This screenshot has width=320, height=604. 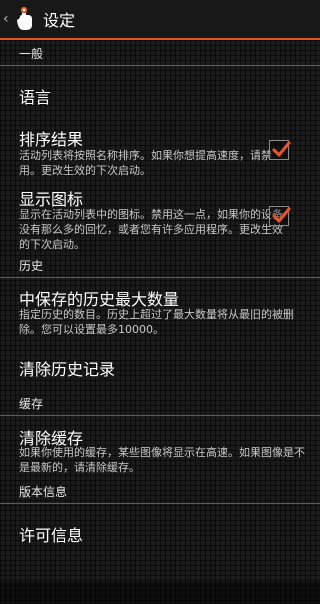 What do you see at coordinates (31, 404) in the screenshot?
I see `category-label: 缓存` at bounding box center [31, 404].